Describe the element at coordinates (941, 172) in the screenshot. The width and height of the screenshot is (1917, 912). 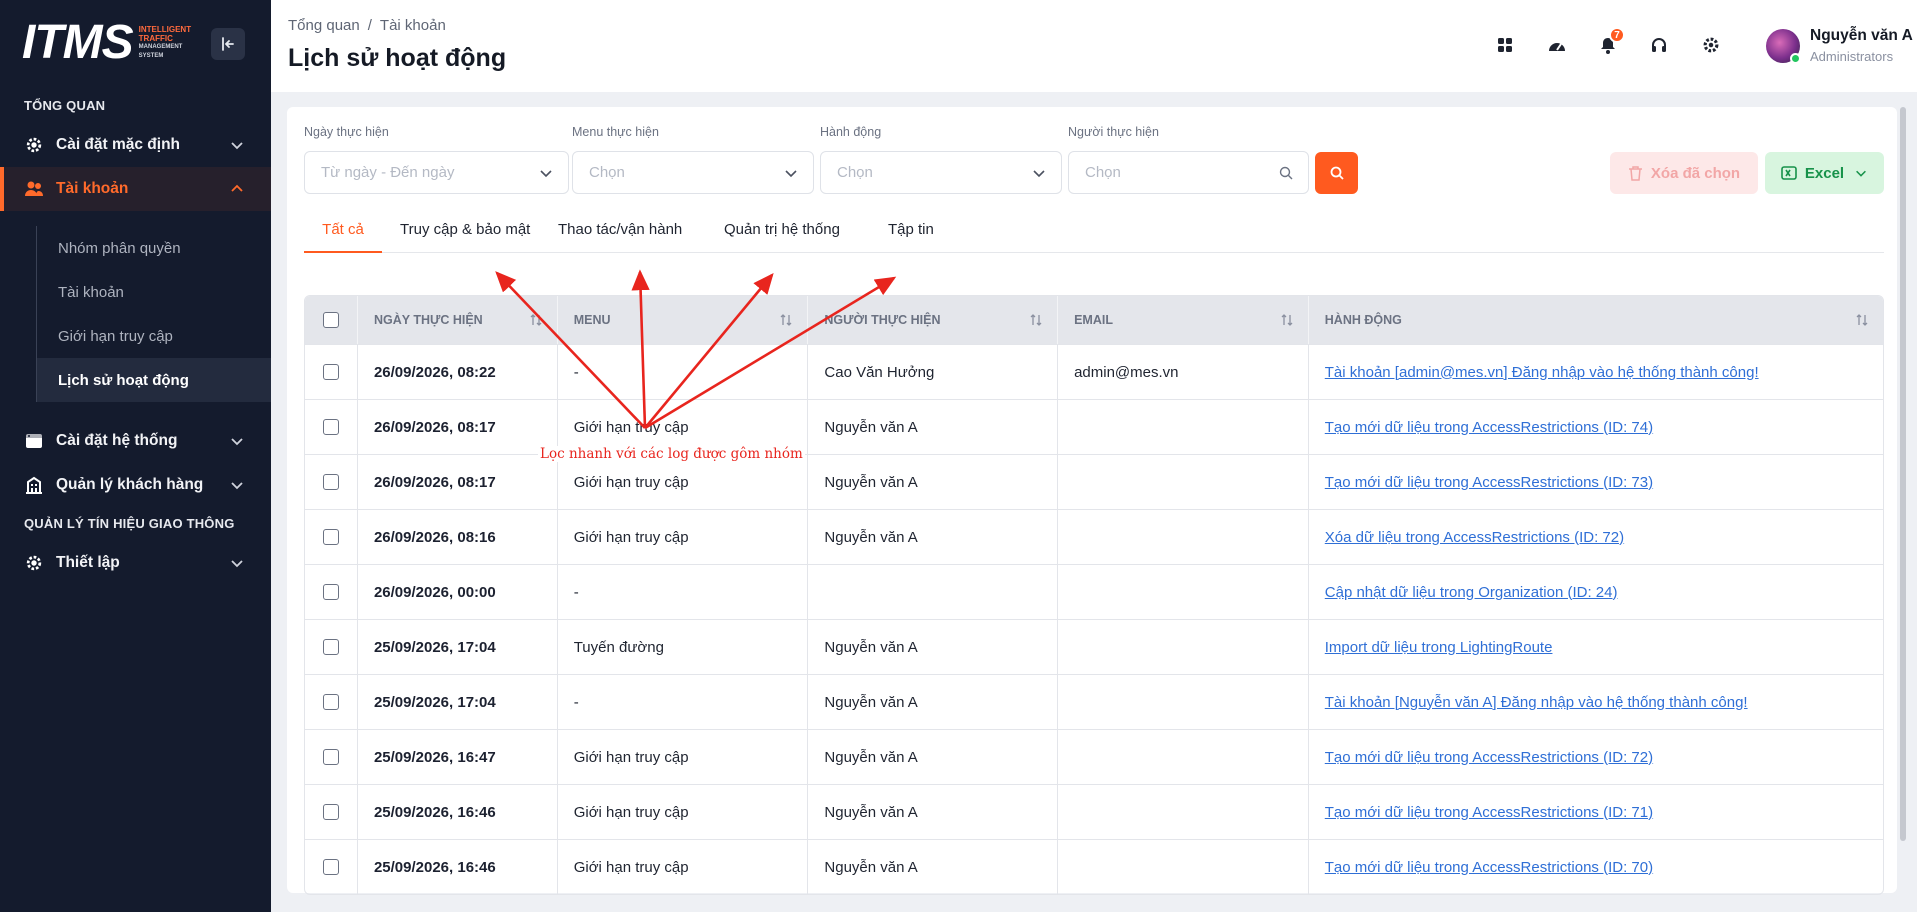
I see `action-select: Chọn` at that location.